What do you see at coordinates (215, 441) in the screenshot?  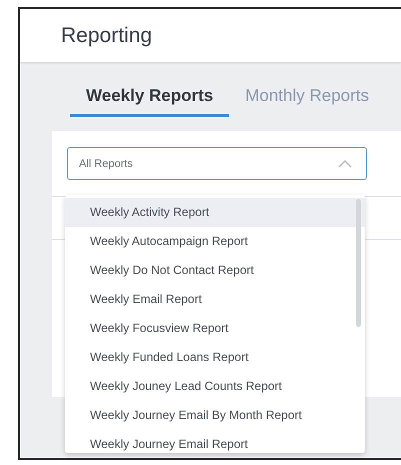 I see `dropdown-option: Weekly Journey Email Report` at bounding box center [215, 441].